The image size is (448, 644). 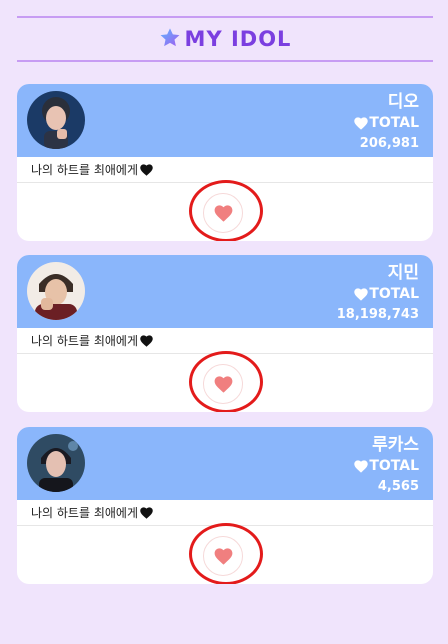 I want to click on page-header: MY IDOL, so click(x=225, y=39).